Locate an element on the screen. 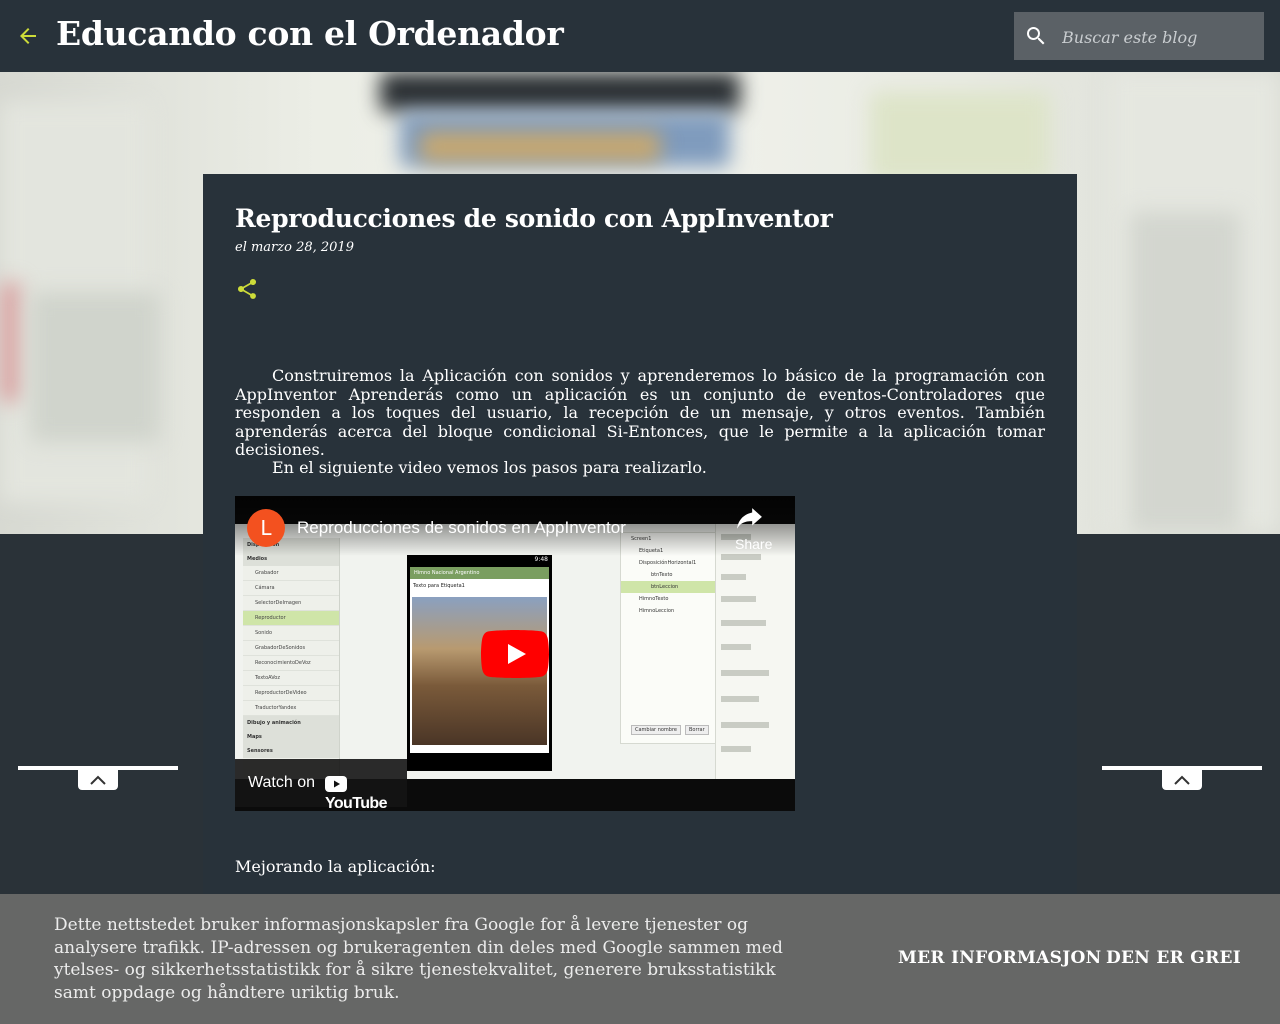 The height and width of the screenshot is (1024, 1280). share-label: Share is located at coordinates (754, 544).